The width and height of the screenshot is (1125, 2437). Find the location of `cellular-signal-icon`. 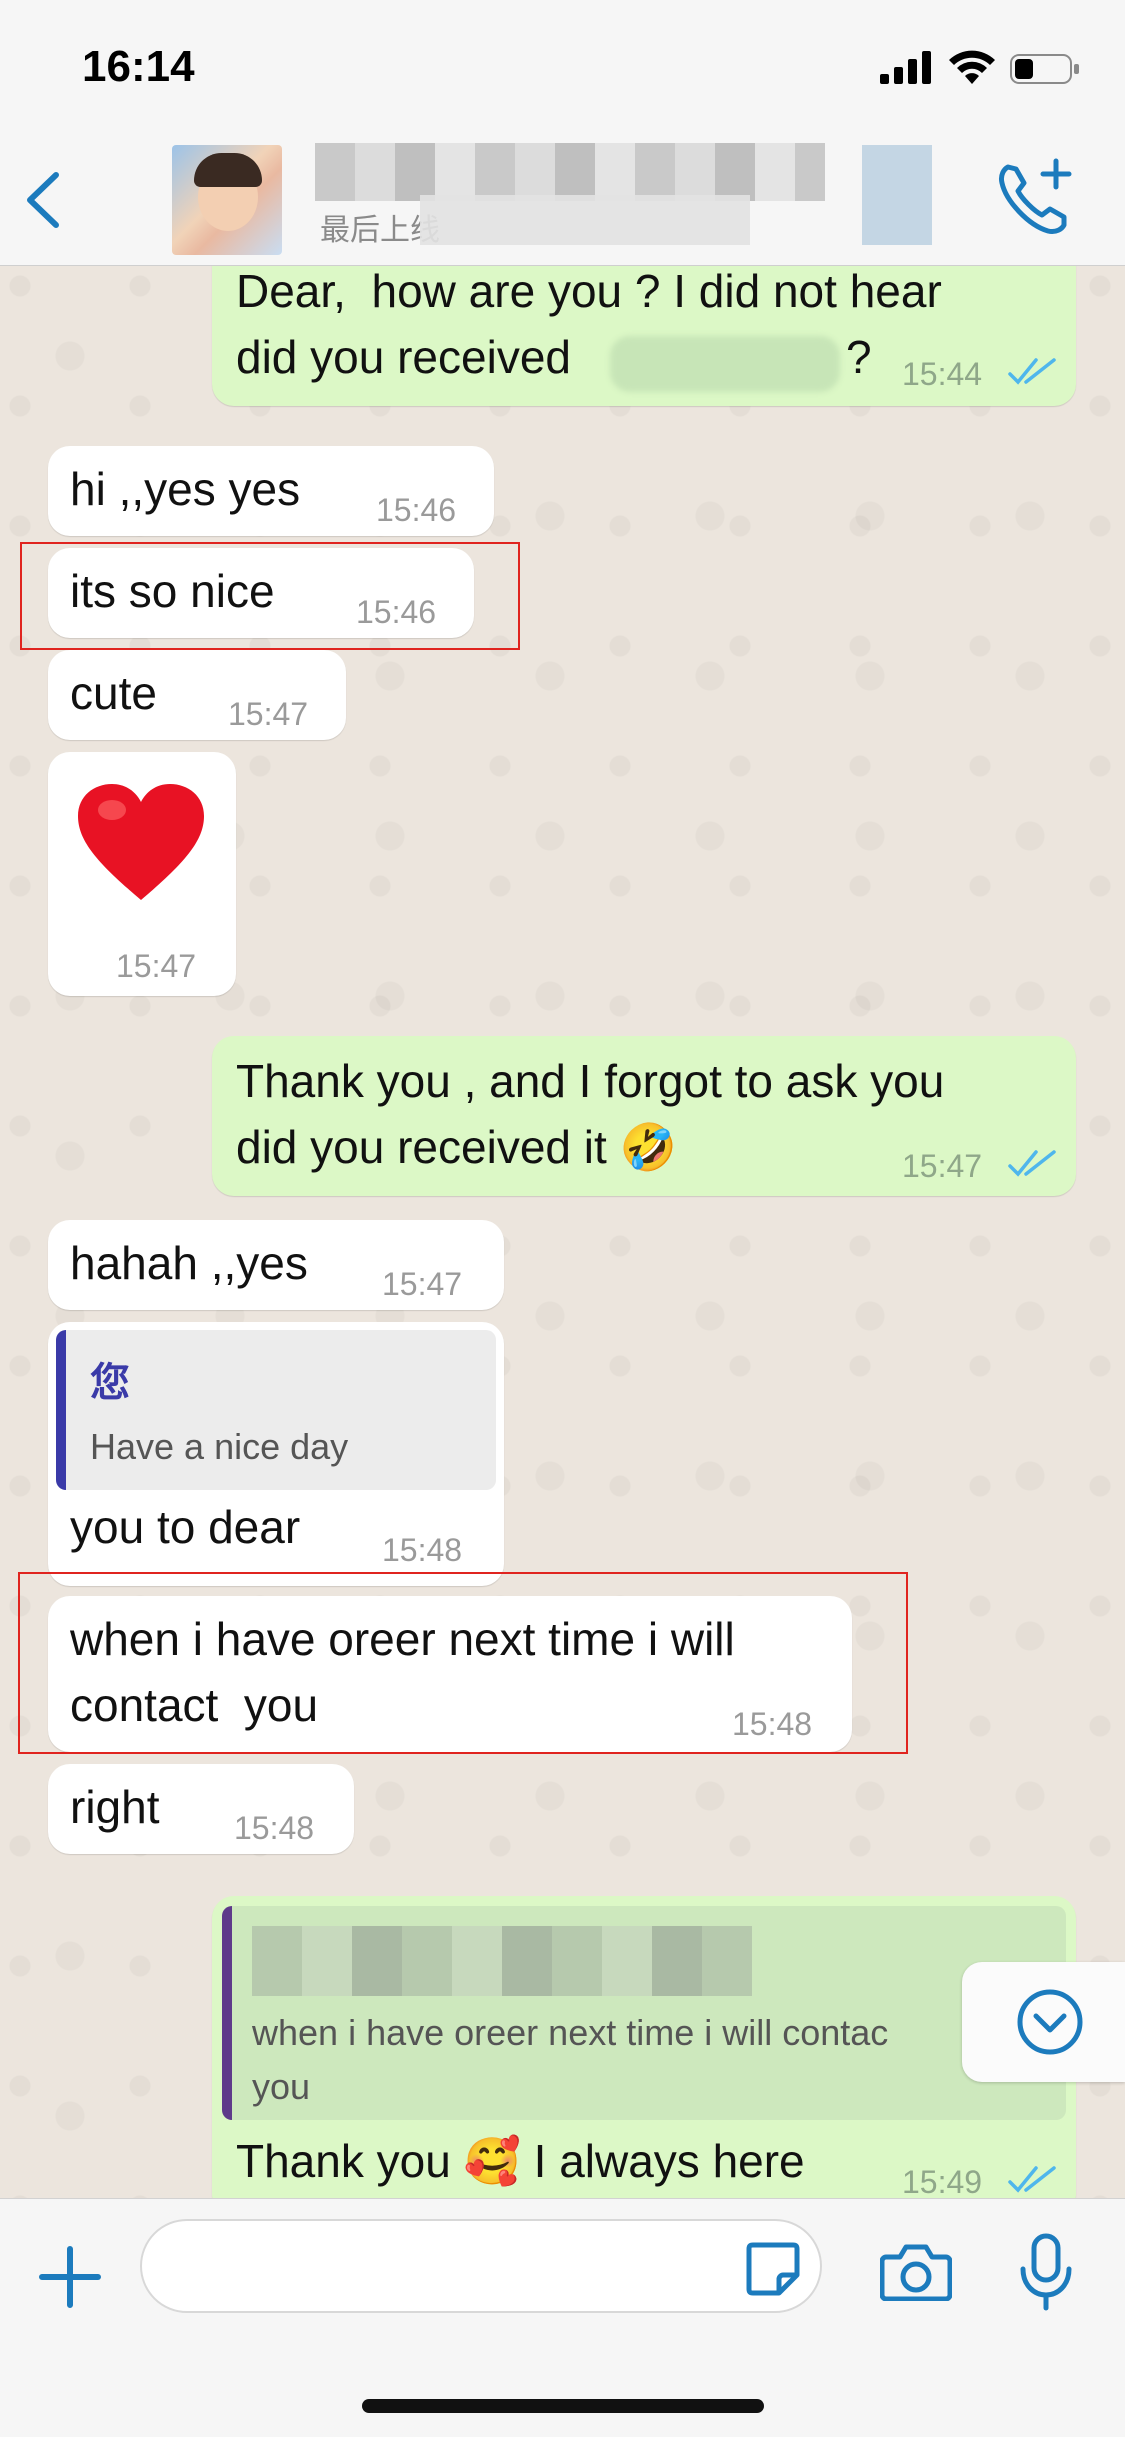

cellular-signal-icon is located at coordinates (905, 67).